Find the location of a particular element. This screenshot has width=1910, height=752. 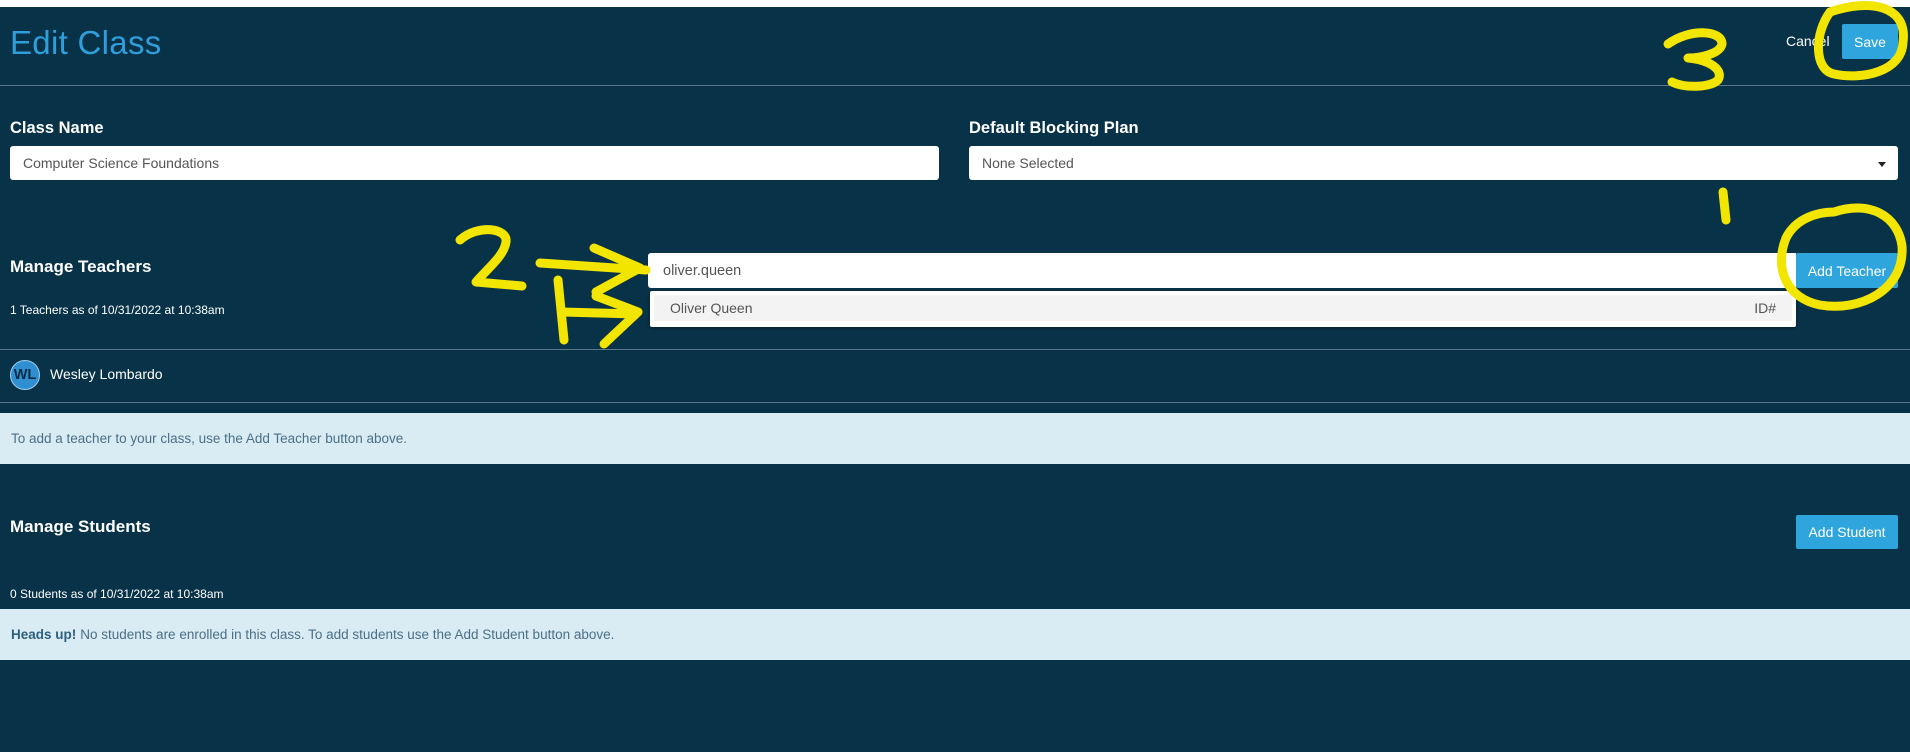

students-count: 0 Students as of 10/31/2022 at 10:38am is located at coordinates (117, 594).